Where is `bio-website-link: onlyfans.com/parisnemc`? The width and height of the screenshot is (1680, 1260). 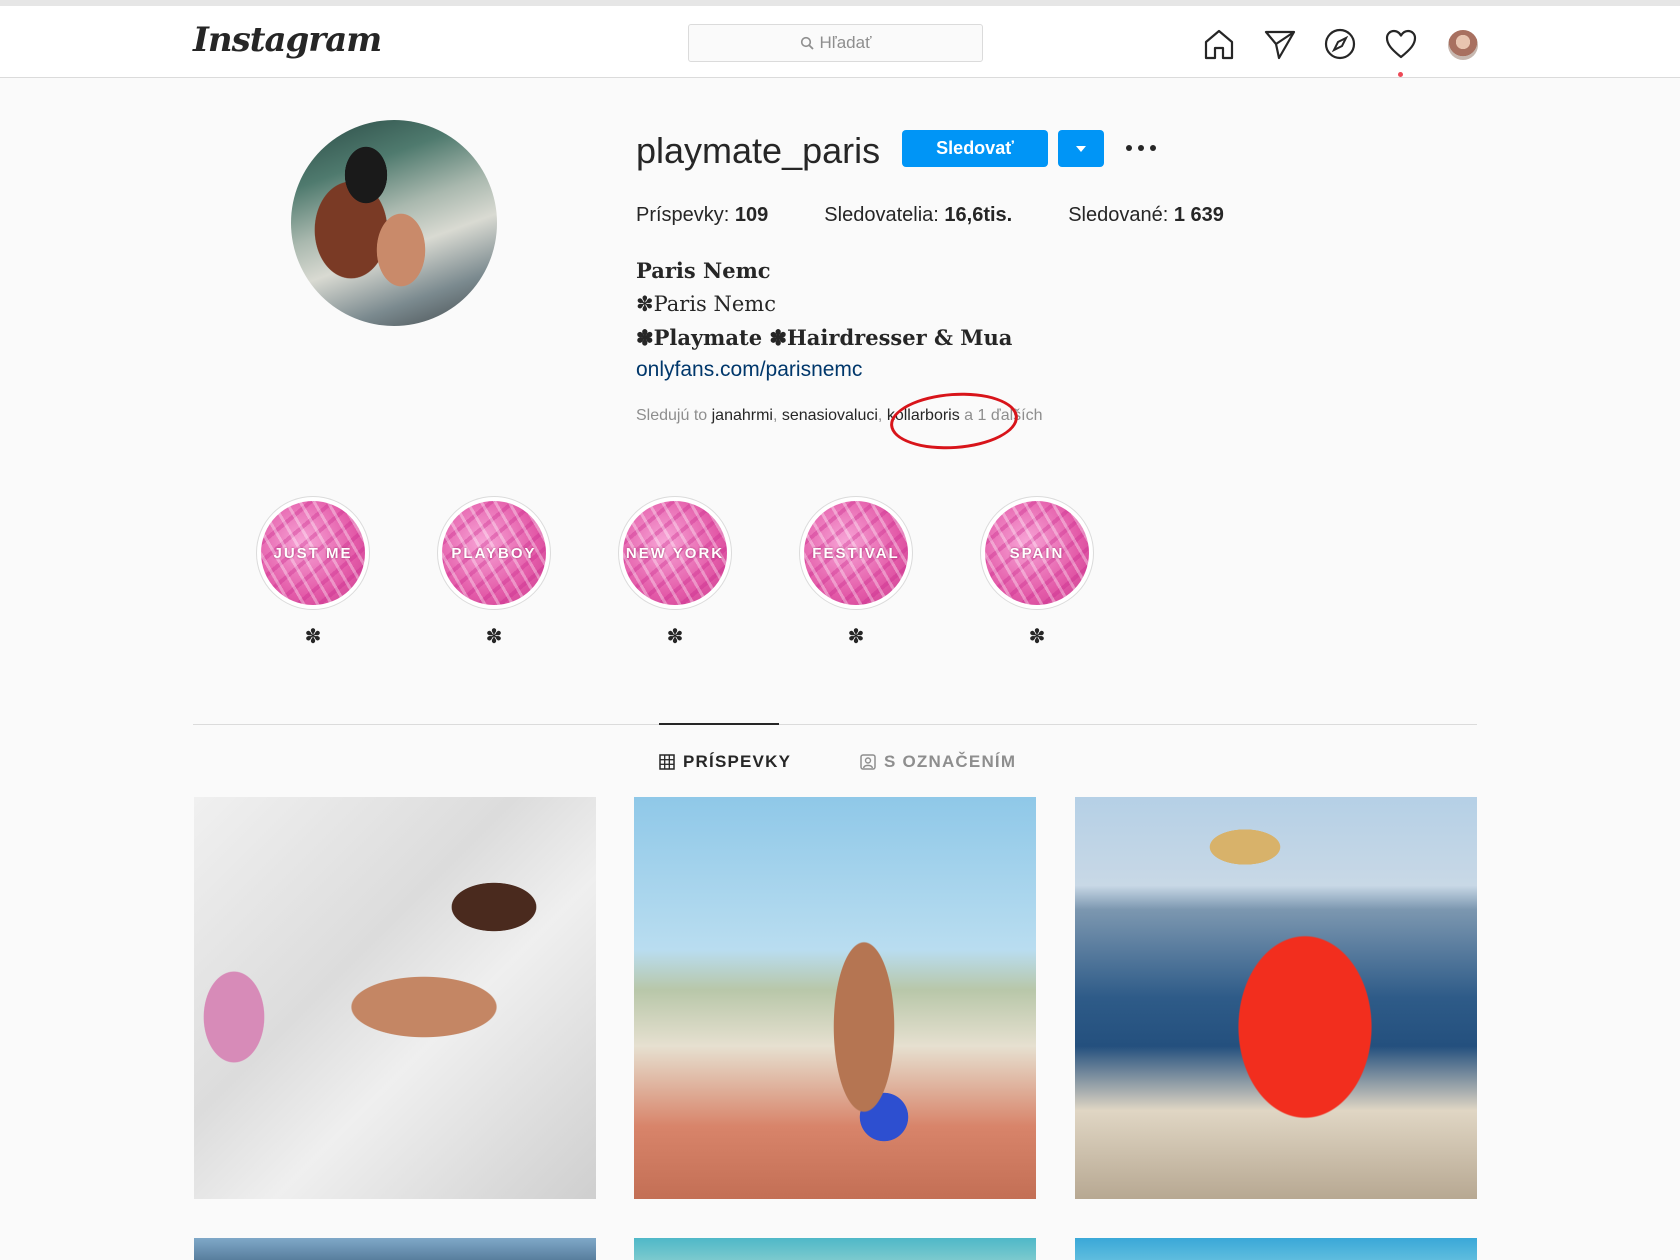
bio-website-link: onlyfans.com/parisnemc is located at coordinates (749, 370).